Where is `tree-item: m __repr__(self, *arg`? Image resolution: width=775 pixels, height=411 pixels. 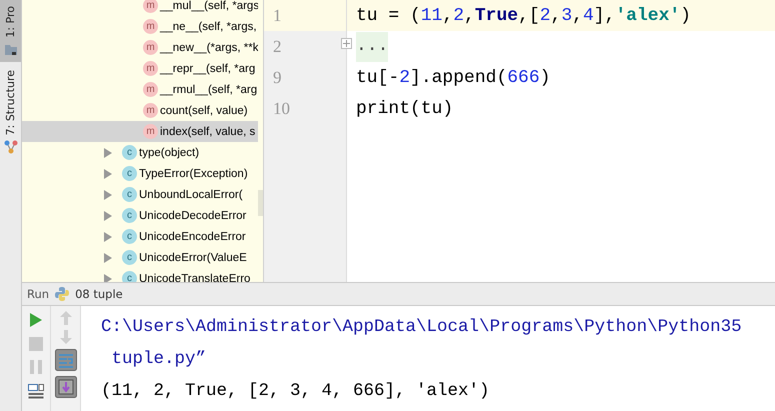
tree-item: m __repr__(self, *arg is located at coordinates (140, 68).